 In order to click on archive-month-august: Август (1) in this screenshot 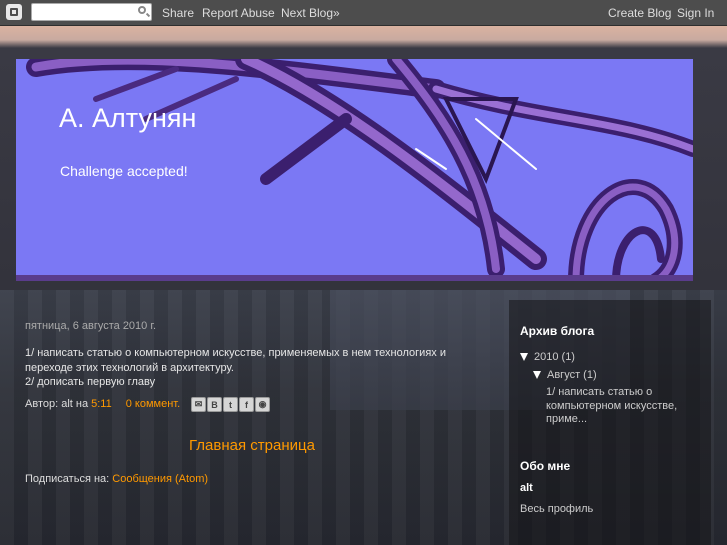, I will do `click(565, 375)`.